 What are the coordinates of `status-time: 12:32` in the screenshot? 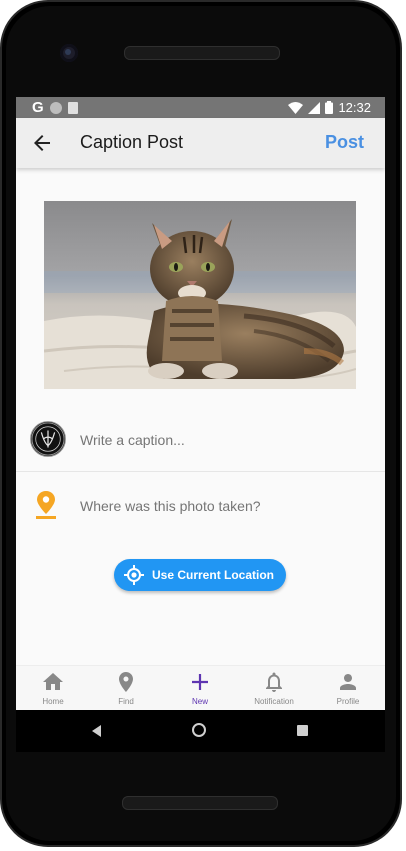 It's located at (354, 107).